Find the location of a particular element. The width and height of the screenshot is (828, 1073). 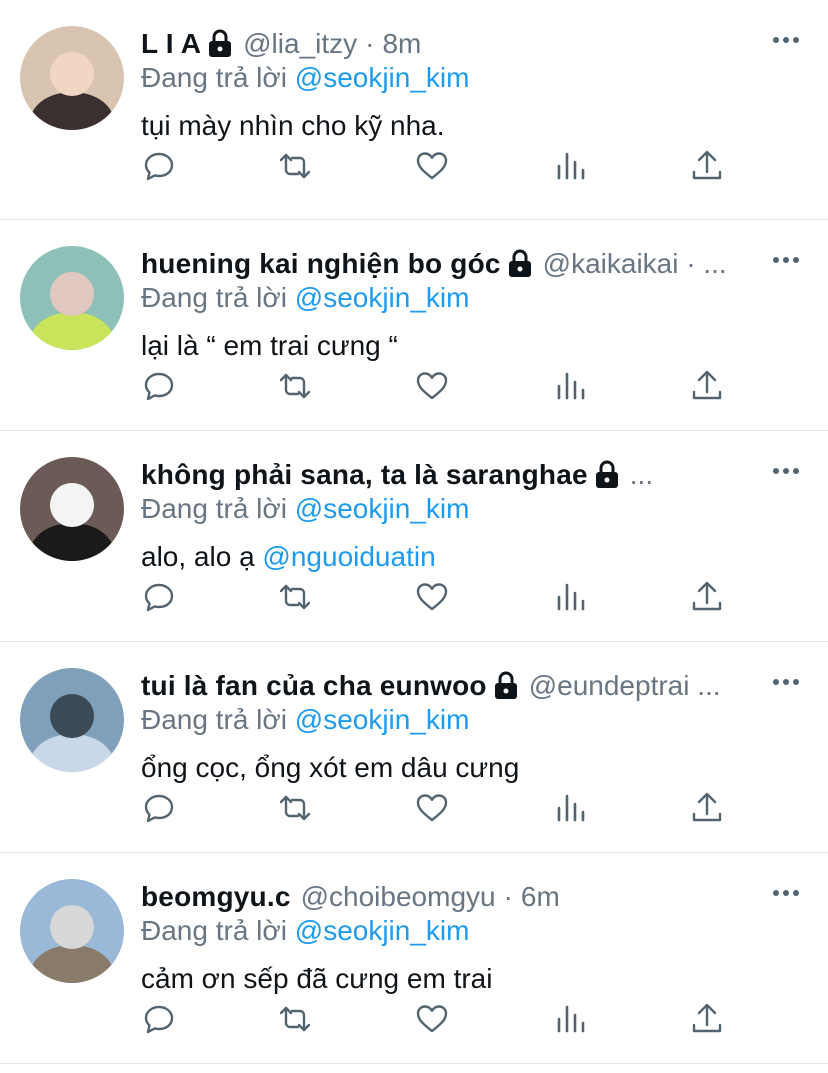

tweet-text-body: cảm ơn sếp đã cưng em trai is located at coordinates (317, 978).